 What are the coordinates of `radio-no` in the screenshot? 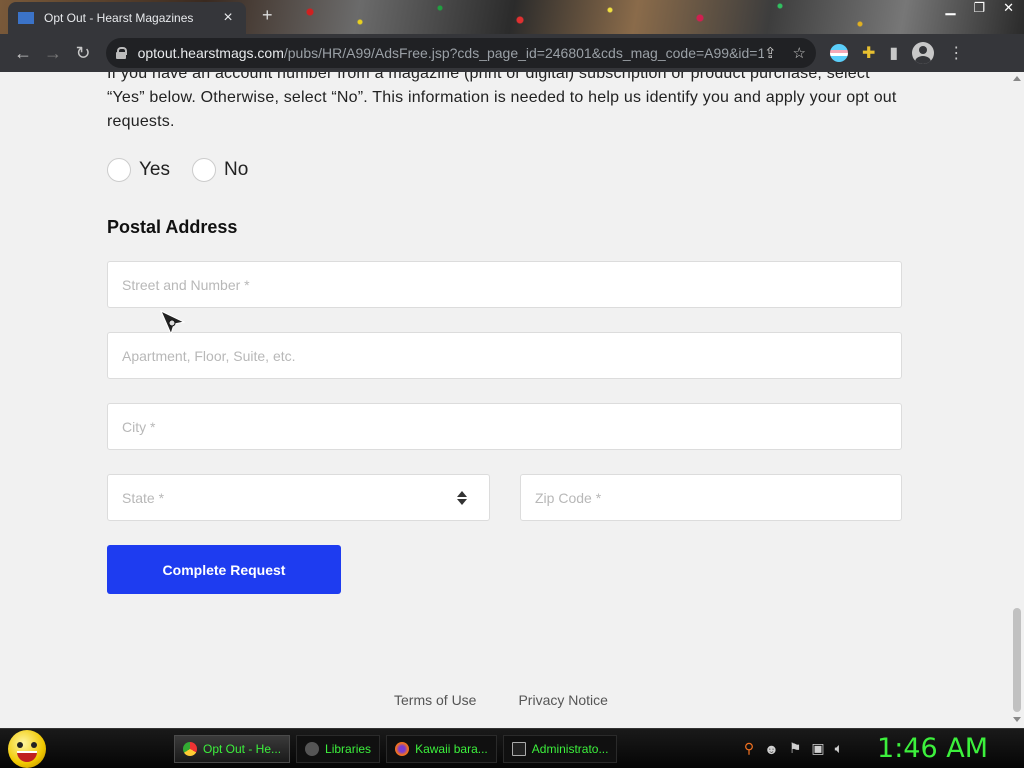 It's located at (204, 170).